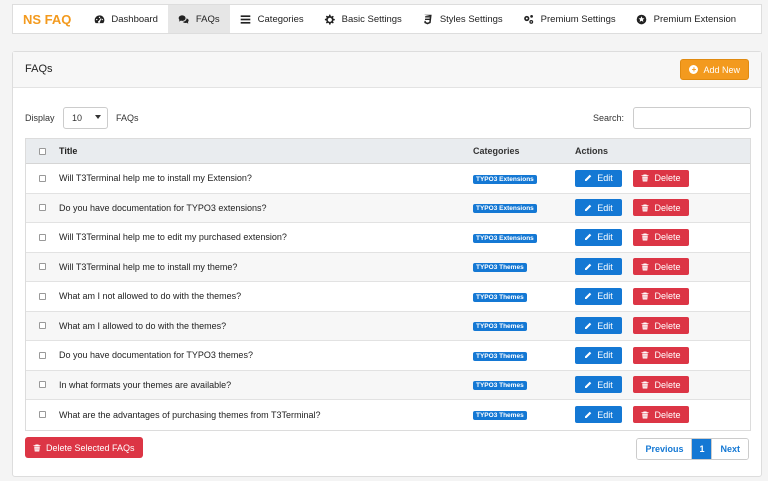 This screenshot has width=768, height=481. What do you see at coordinates (729, 449) in the screenshot?
I see `pagination-next: Next` at bounding box center [729, 449].